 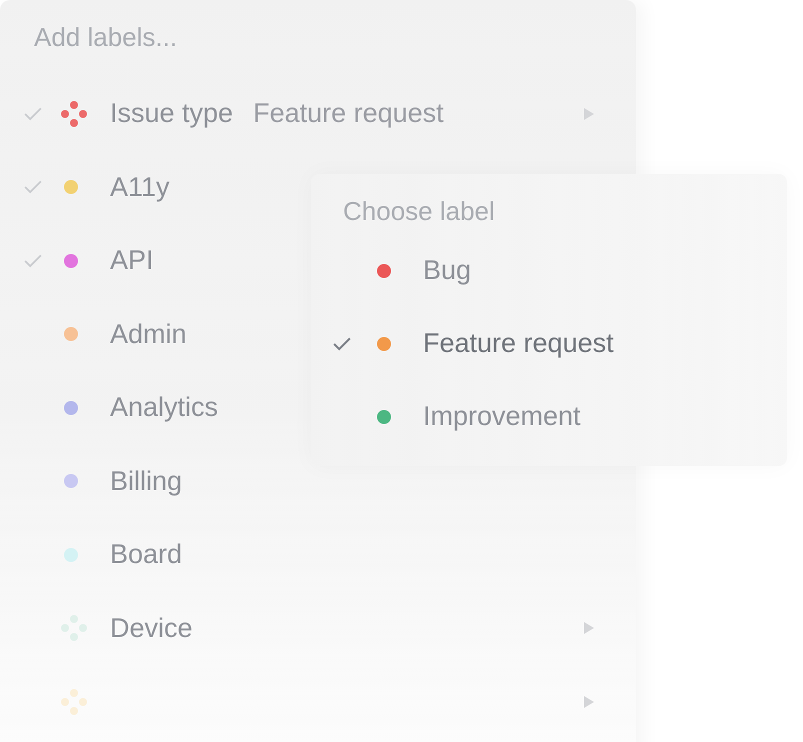 I want to click on submenu-option: Bug, so click(x=549, y=270).